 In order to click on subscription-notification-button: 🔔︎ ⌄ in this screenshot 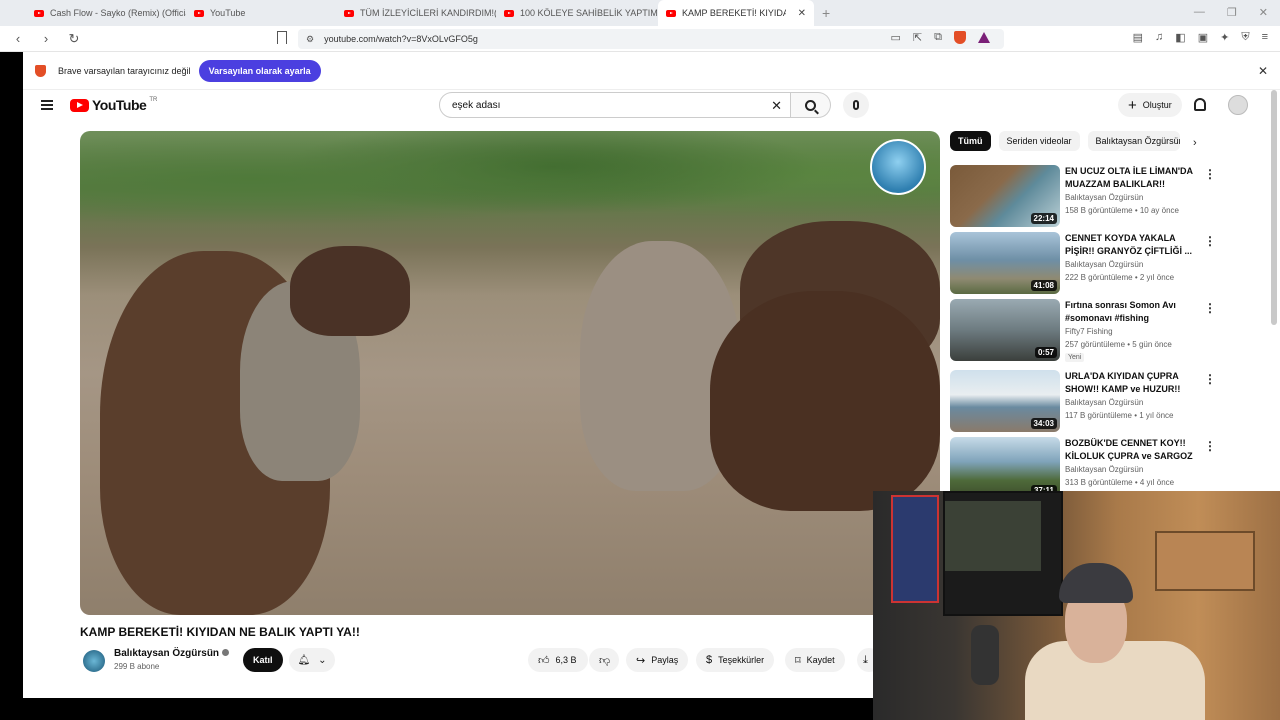, I will do `click(312, 660)`.